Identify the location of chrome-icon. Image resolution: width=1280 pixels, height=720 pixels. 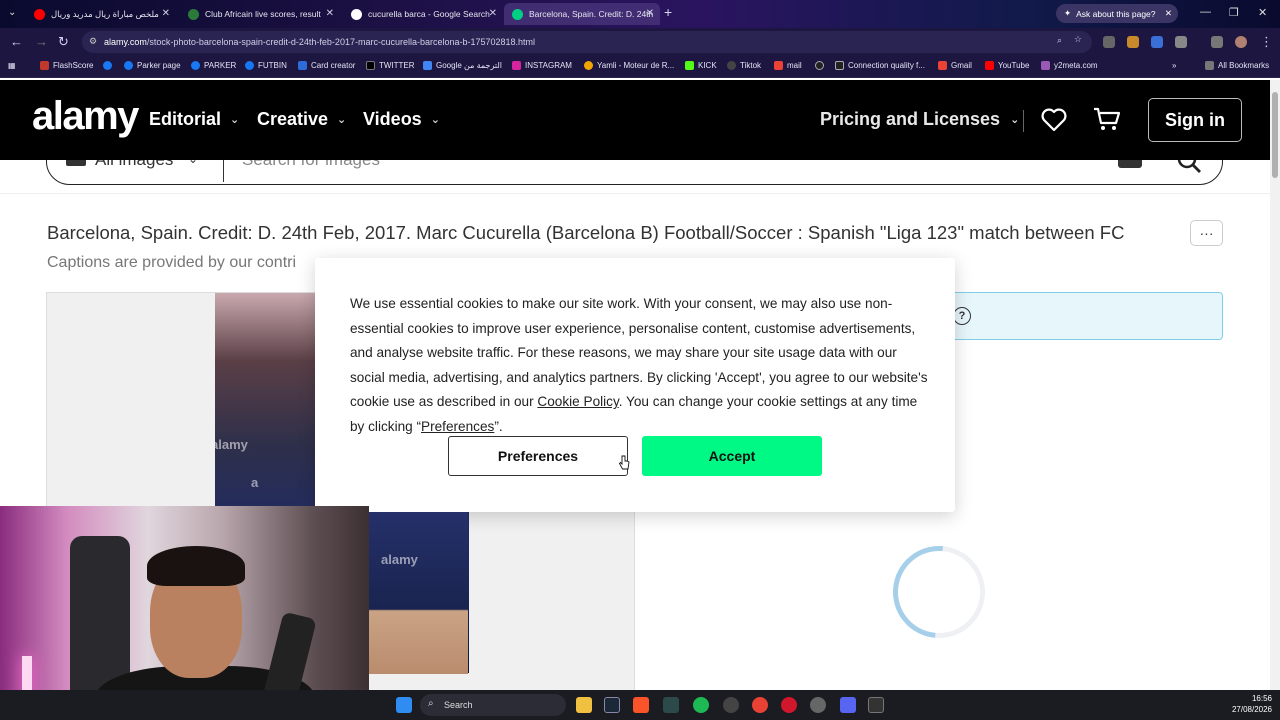
(760, 705).